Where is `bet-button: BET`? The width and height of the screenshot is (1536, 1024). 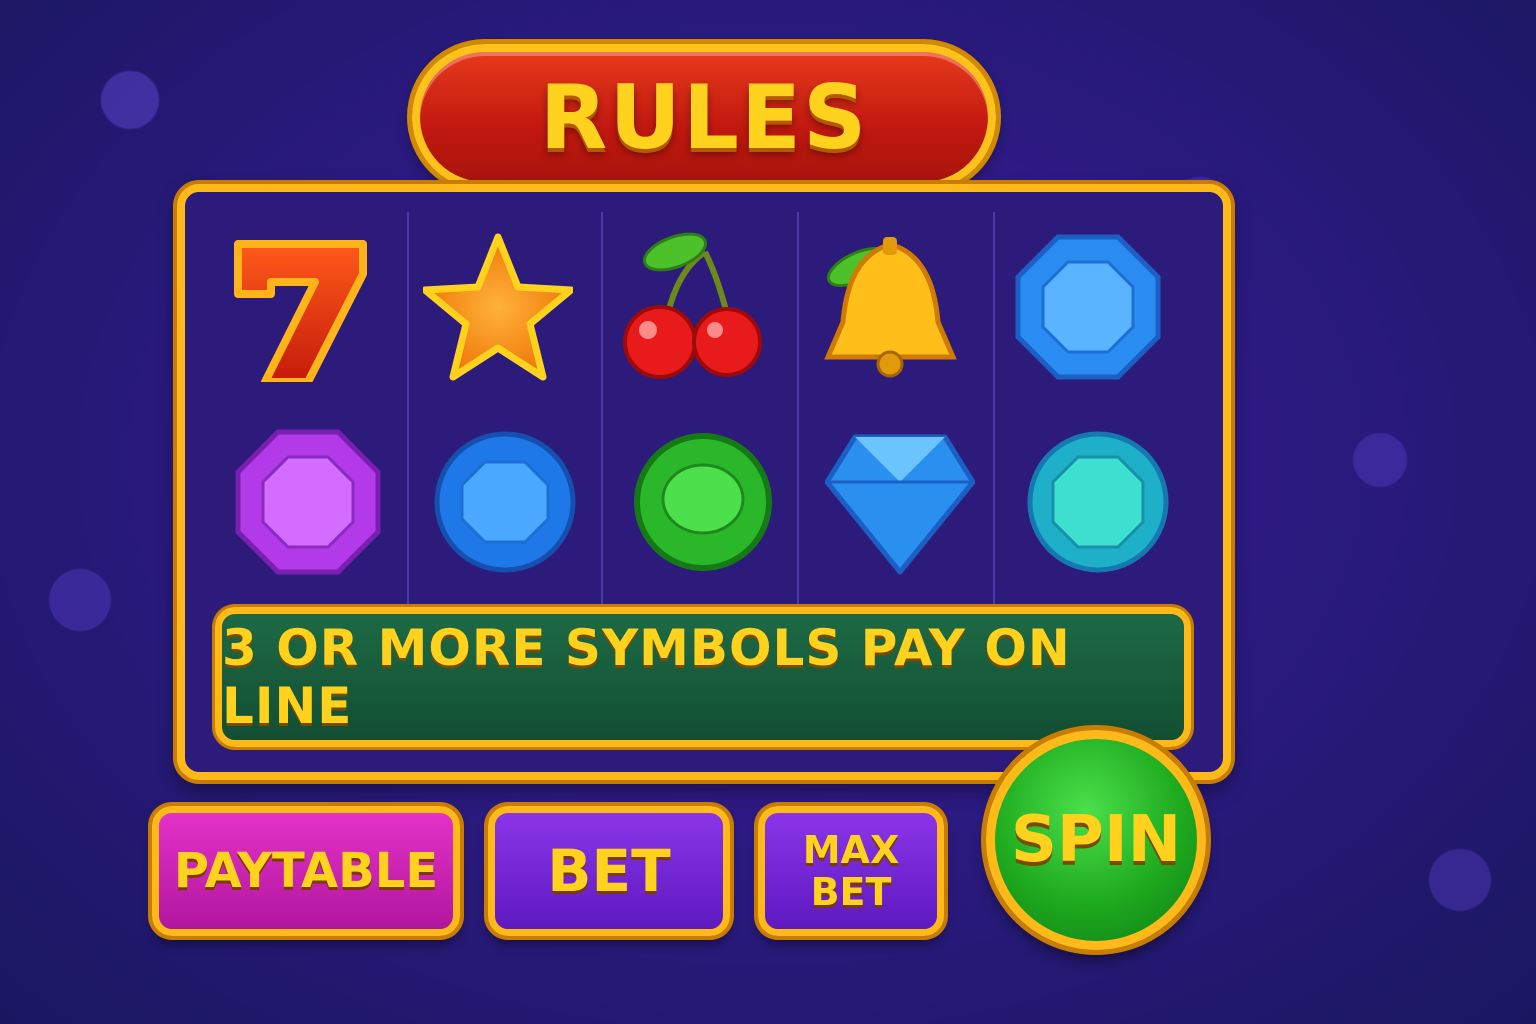
bet-button: BET is located at coordinates (609, 871).